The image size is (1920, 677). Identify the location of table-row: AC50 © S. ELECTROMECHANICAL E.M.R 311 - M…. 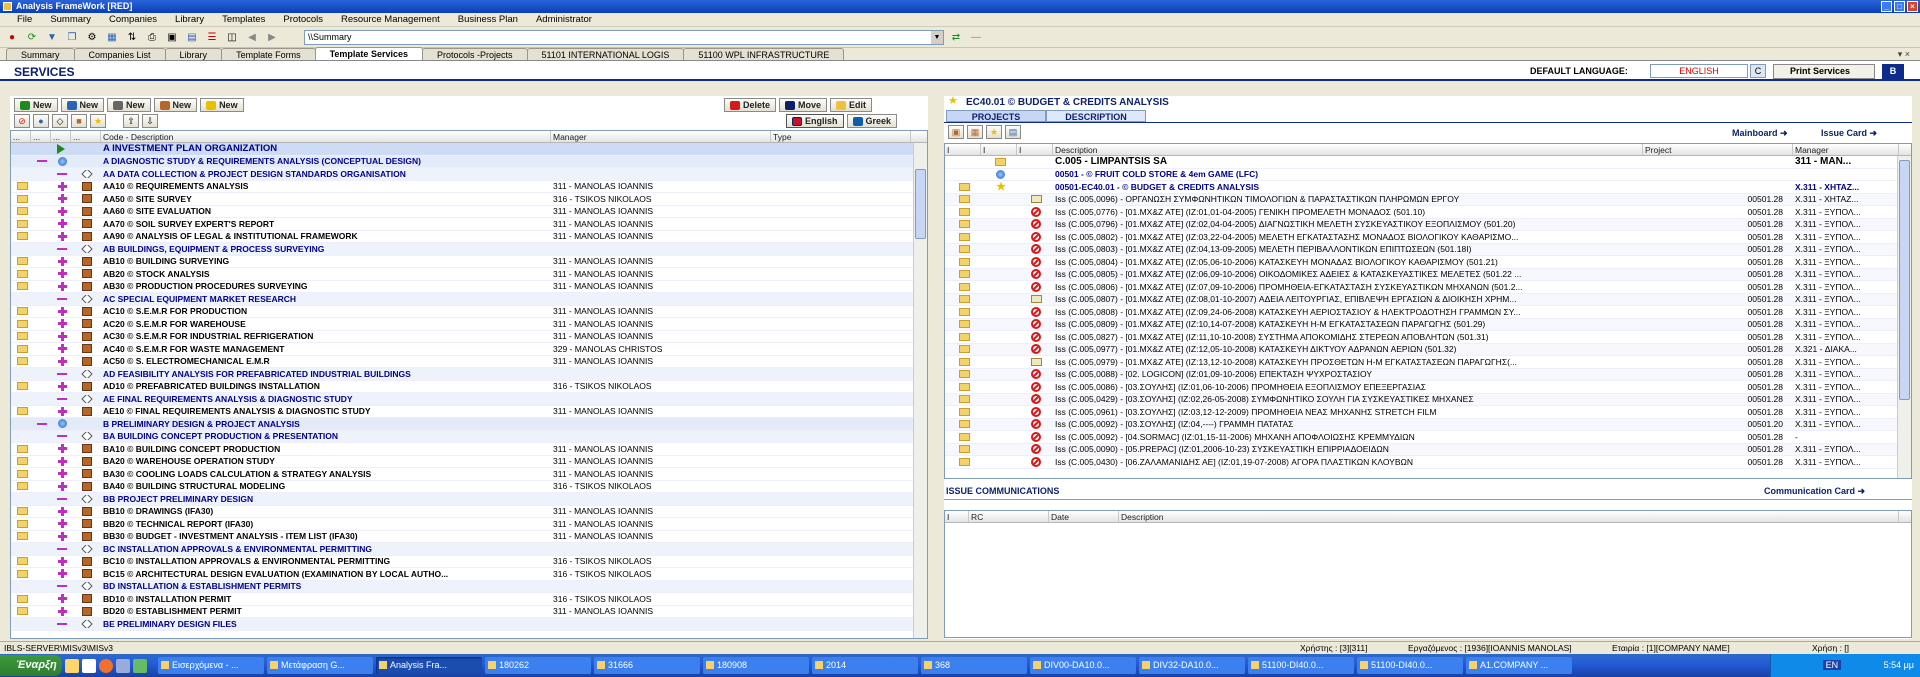
(469, 362).